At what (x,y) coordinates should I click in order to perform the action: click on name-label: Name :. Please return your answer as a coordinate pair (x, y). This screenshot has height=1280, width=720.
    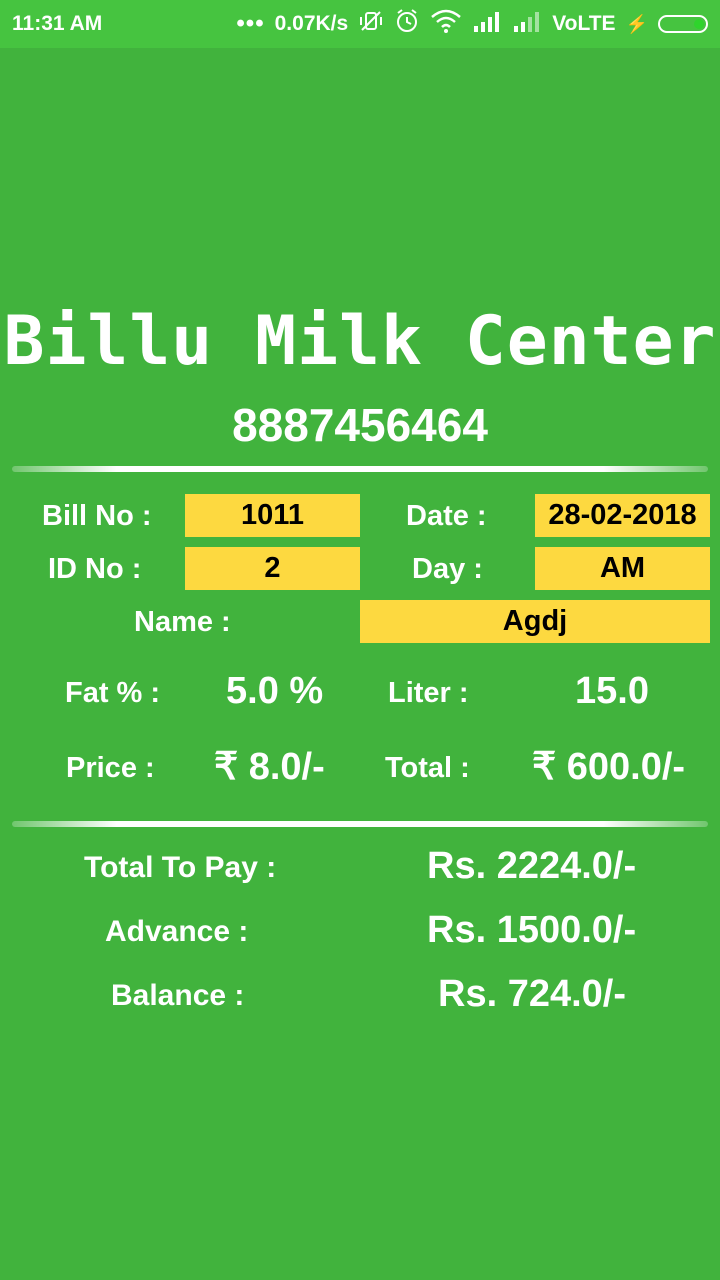
    Looking at the image, I should click on (182, 622).